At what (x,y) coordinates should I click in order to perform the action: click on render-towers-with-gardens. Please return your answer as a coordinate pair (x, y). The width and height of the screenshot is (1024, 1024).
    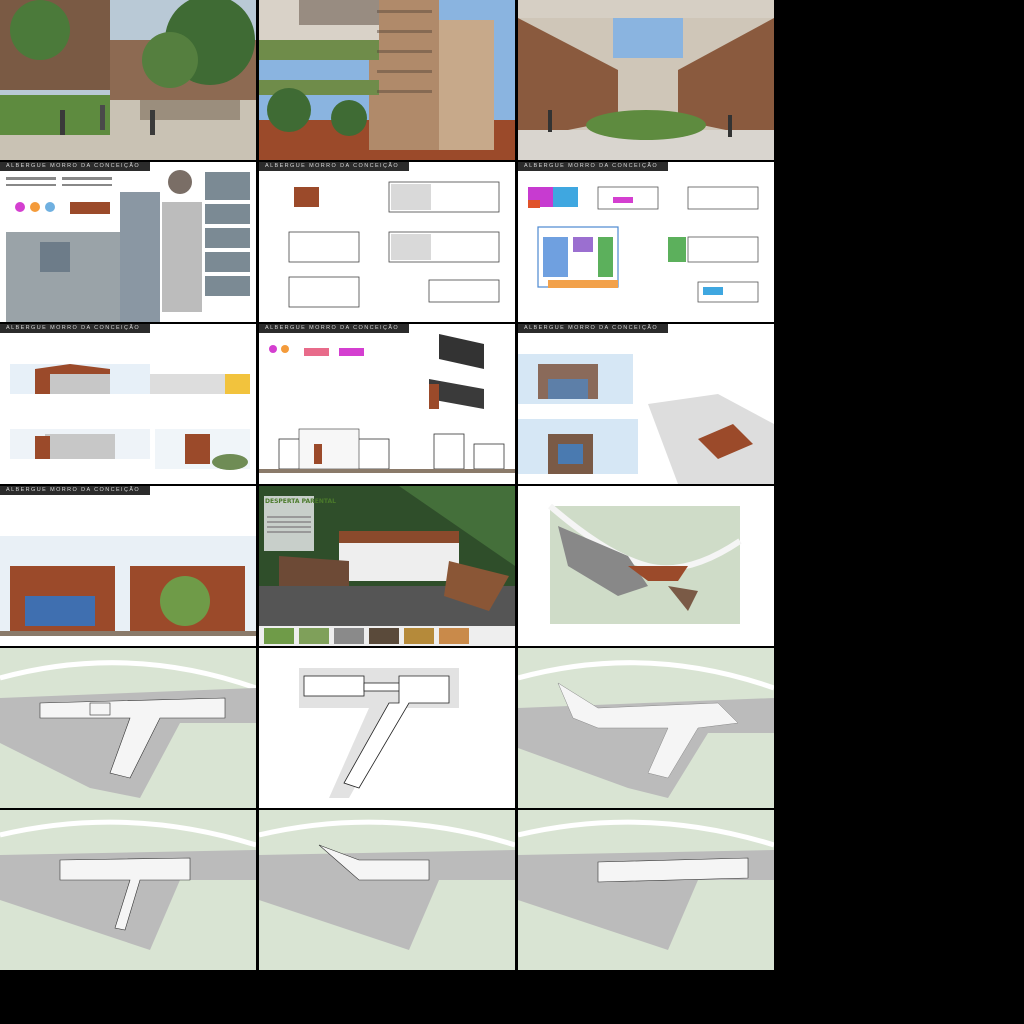
    Looking at the image, I should click on (387, 80).